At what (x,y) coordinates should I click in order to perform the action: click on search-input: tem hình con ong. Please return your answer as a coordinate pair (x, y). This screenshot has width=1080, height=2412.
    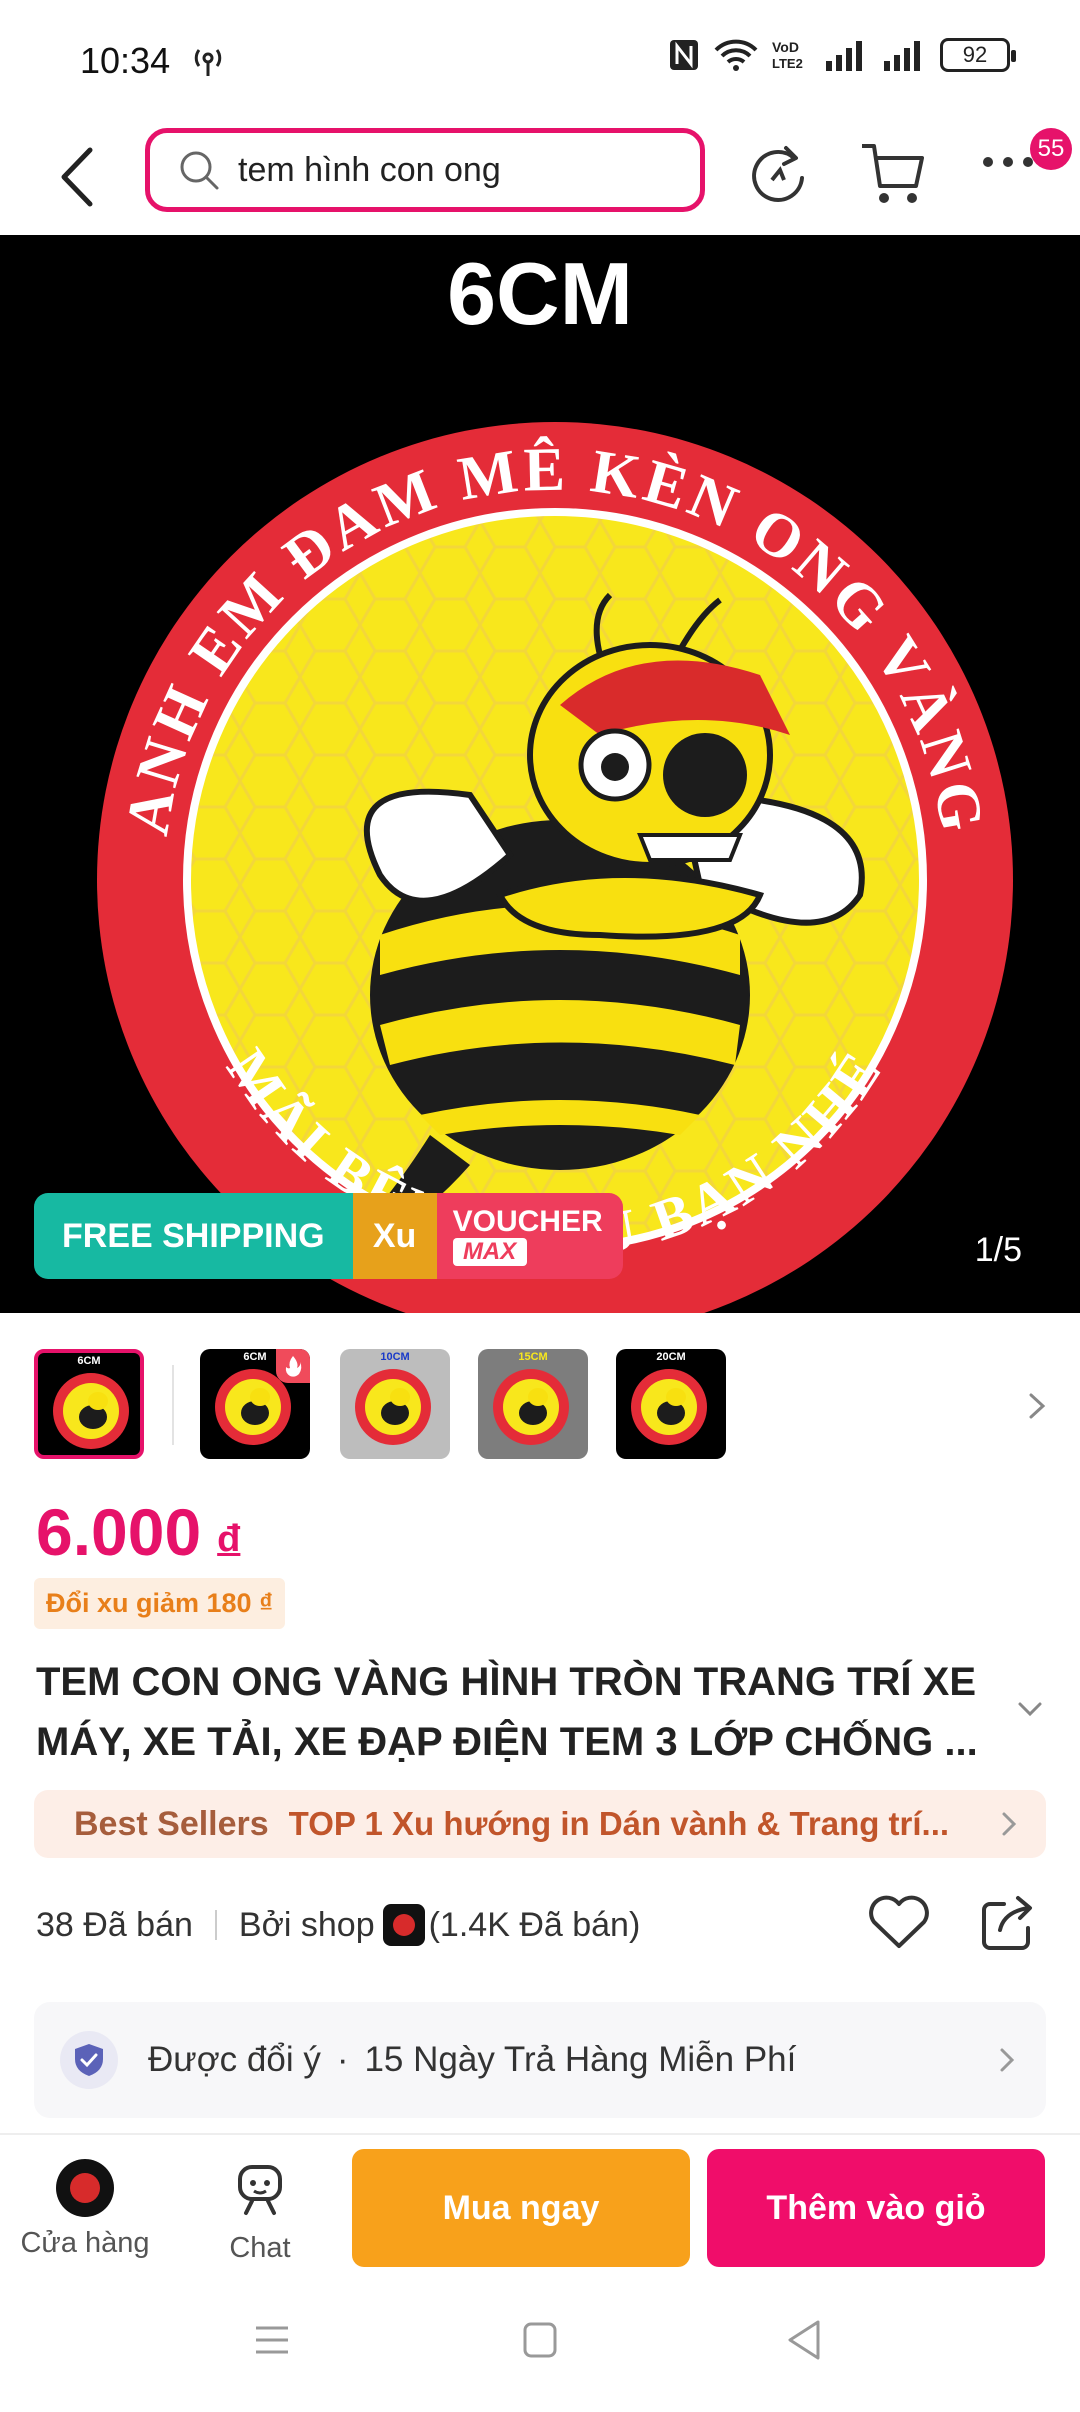
    Looking at the image, I should click on (425, 170).